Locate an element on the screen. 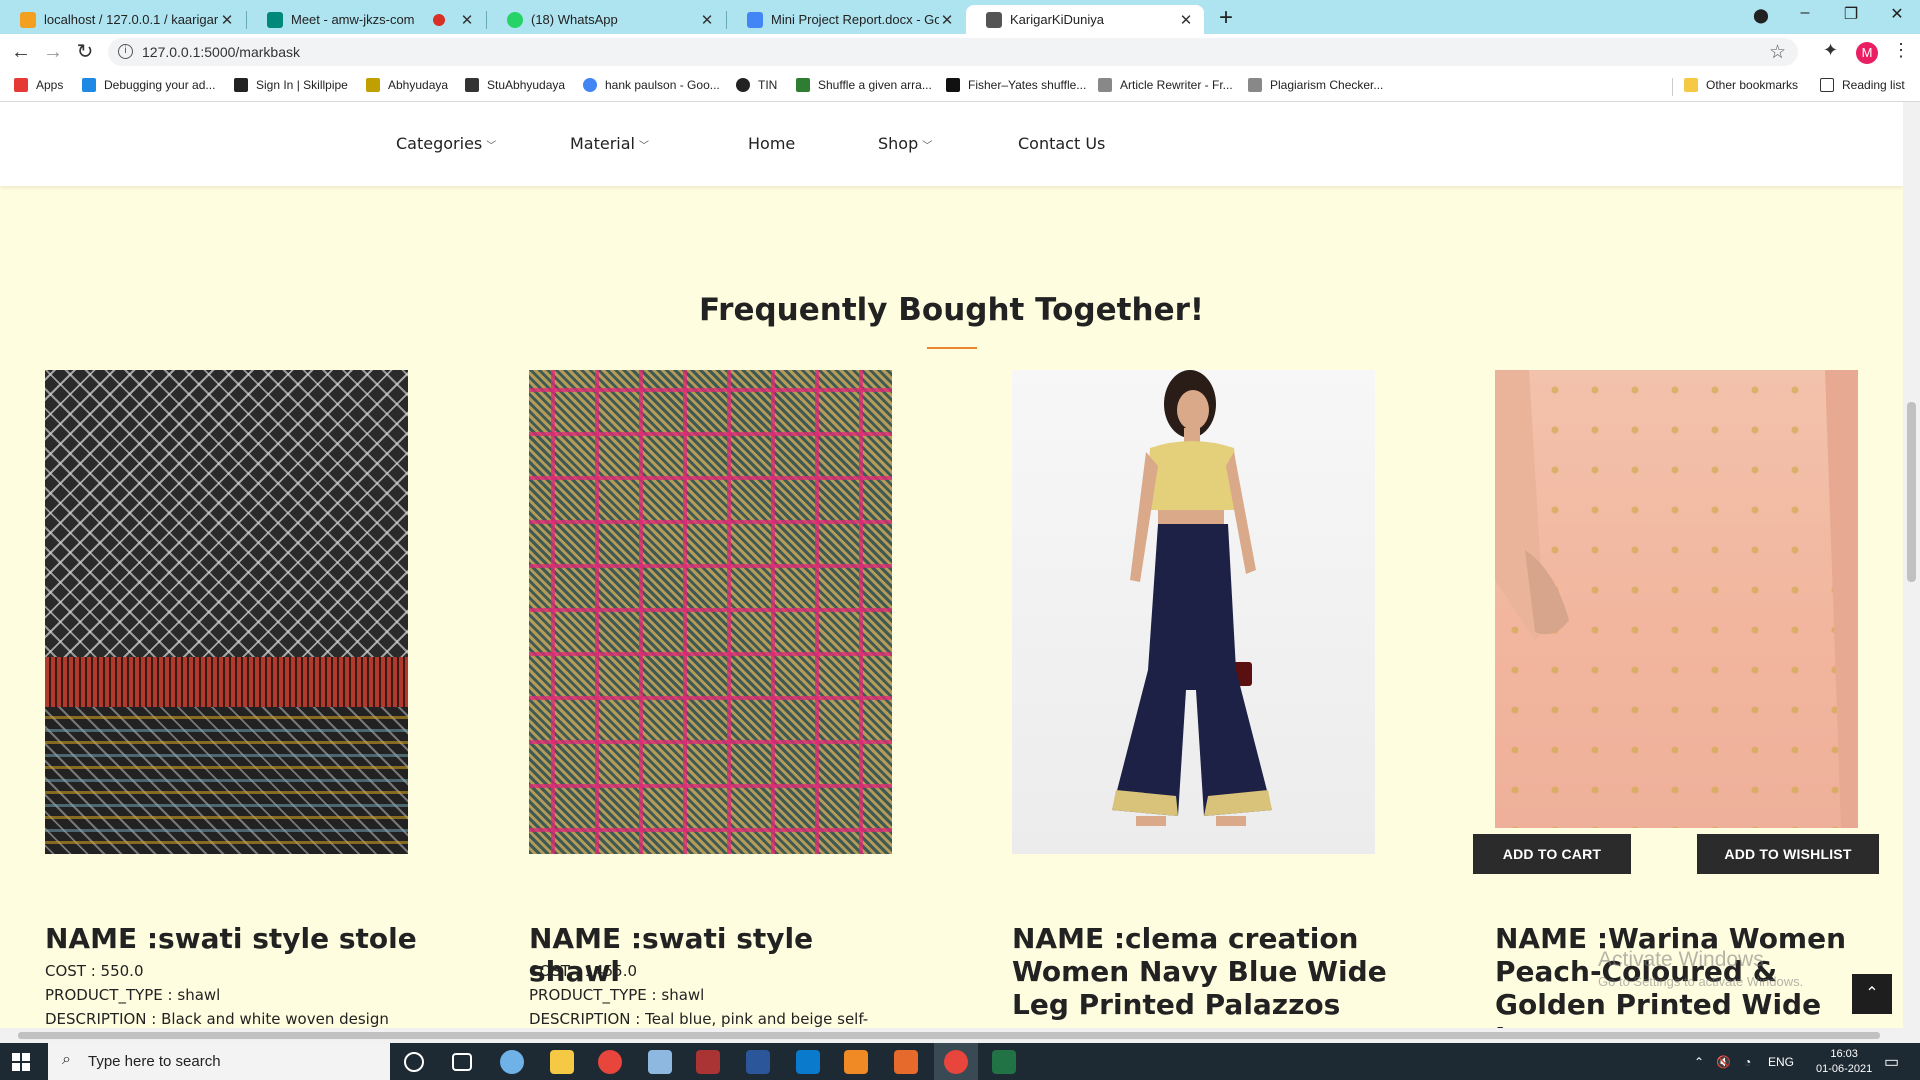  nav-label: Home is located at coordinates (772, 143).